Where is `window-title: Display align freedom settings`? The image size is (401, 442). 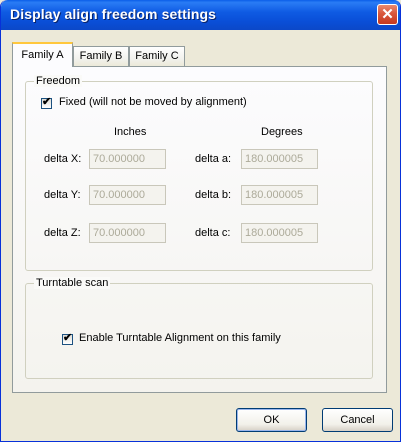
window-title: Display align freedom settings is located at coordinates (113, 14).